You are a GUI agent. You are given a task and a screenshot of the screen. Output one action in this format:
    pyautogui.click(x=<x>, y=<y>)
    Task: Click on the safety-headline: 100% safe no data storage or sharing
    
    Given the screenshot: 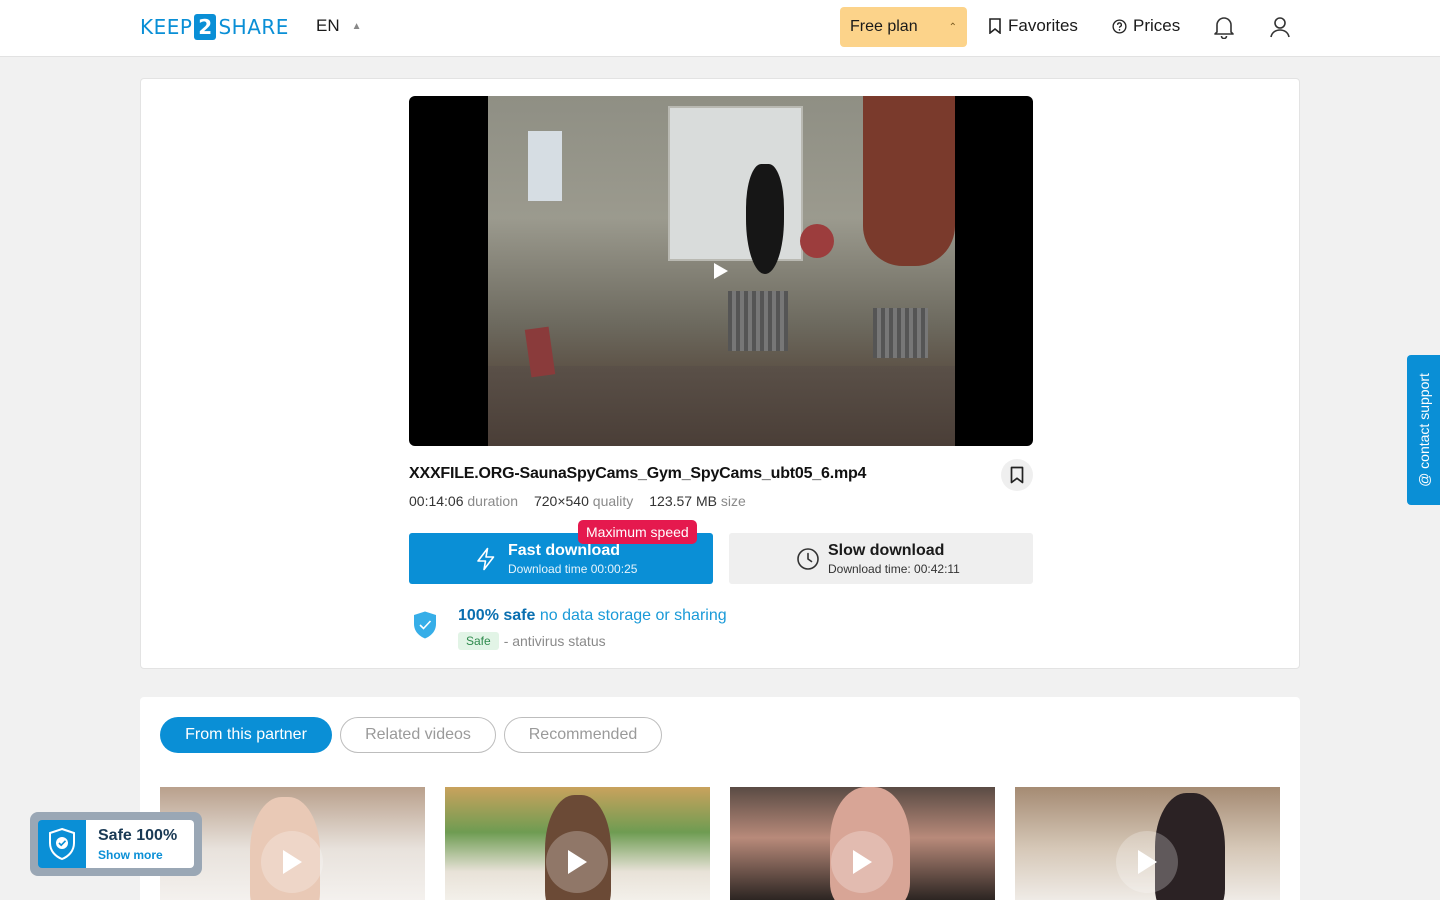 What is the action you would take?
    pyautogui.click(x=592, y=616)
    